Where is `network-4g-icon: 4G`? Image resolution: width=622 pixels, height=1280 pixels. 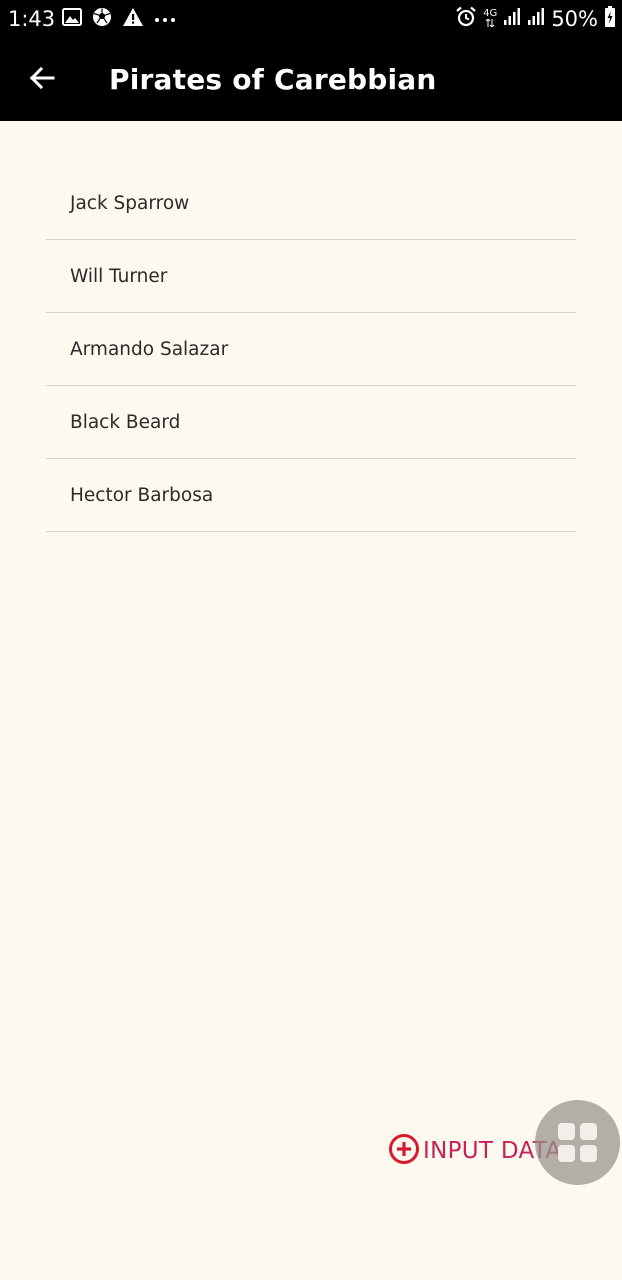 network-4g-icon: 4G is located at coordinates (490, 18).